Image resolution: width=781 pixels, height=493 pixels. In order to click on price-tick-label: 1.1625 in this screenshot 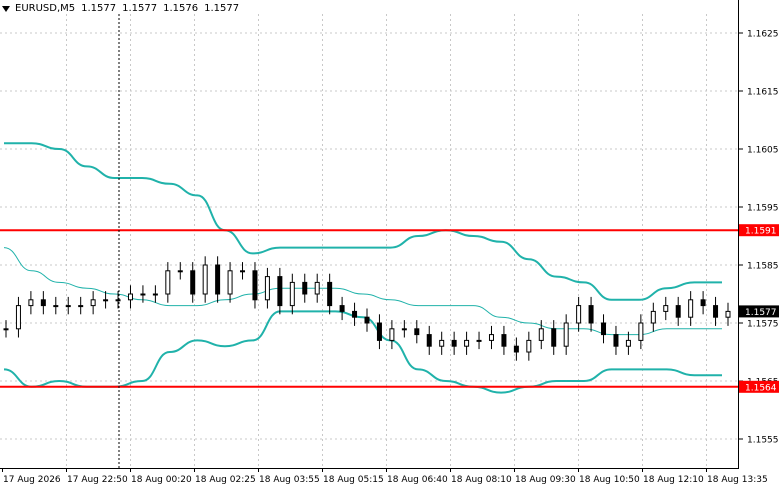, I will do `click(763, 35)`.